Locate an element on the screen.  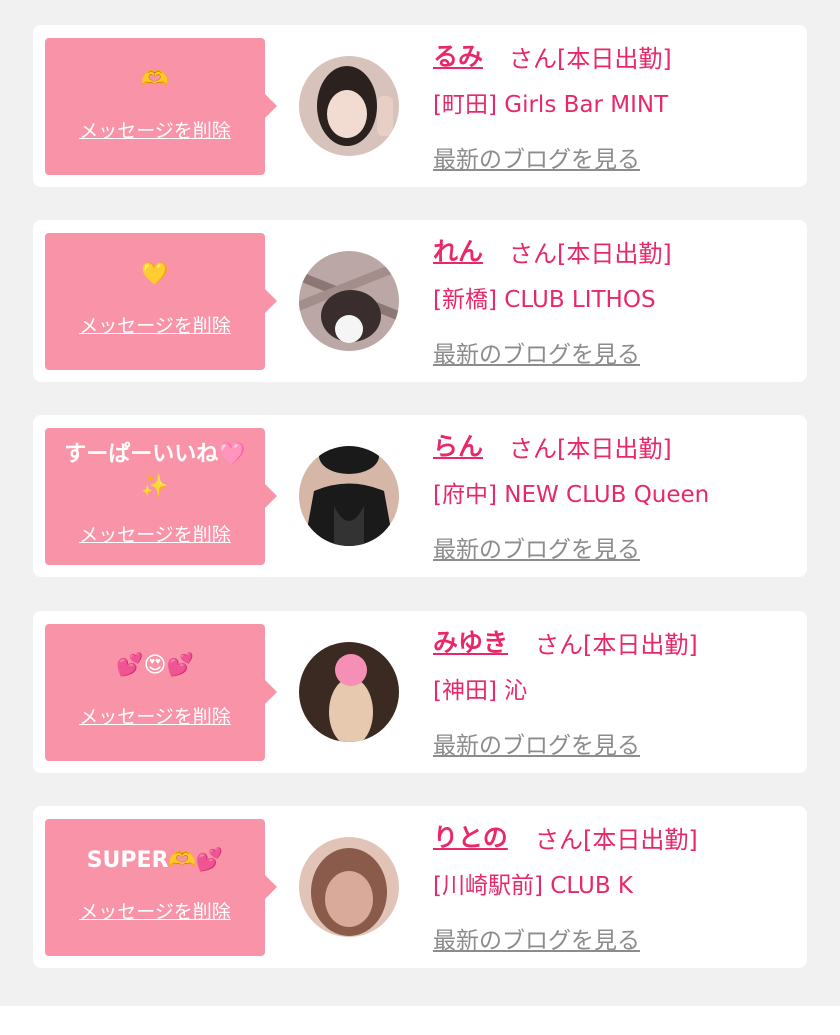
message-bubble: 🫶 メッセージを削除 is located at coordinates (161, 106).